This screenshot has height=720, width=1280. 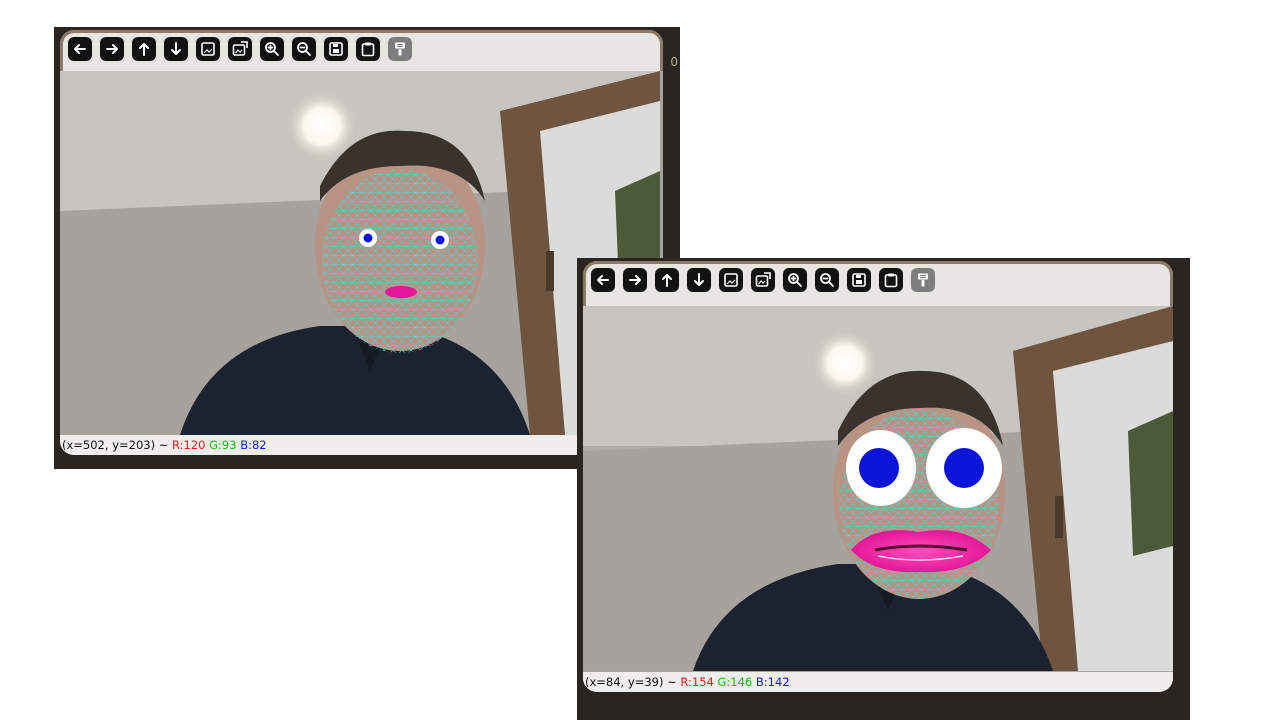 What do you see at coordinates (735, 682) in the screenshot?
I see `green-value: G:146` at bounding box center [735, 682].